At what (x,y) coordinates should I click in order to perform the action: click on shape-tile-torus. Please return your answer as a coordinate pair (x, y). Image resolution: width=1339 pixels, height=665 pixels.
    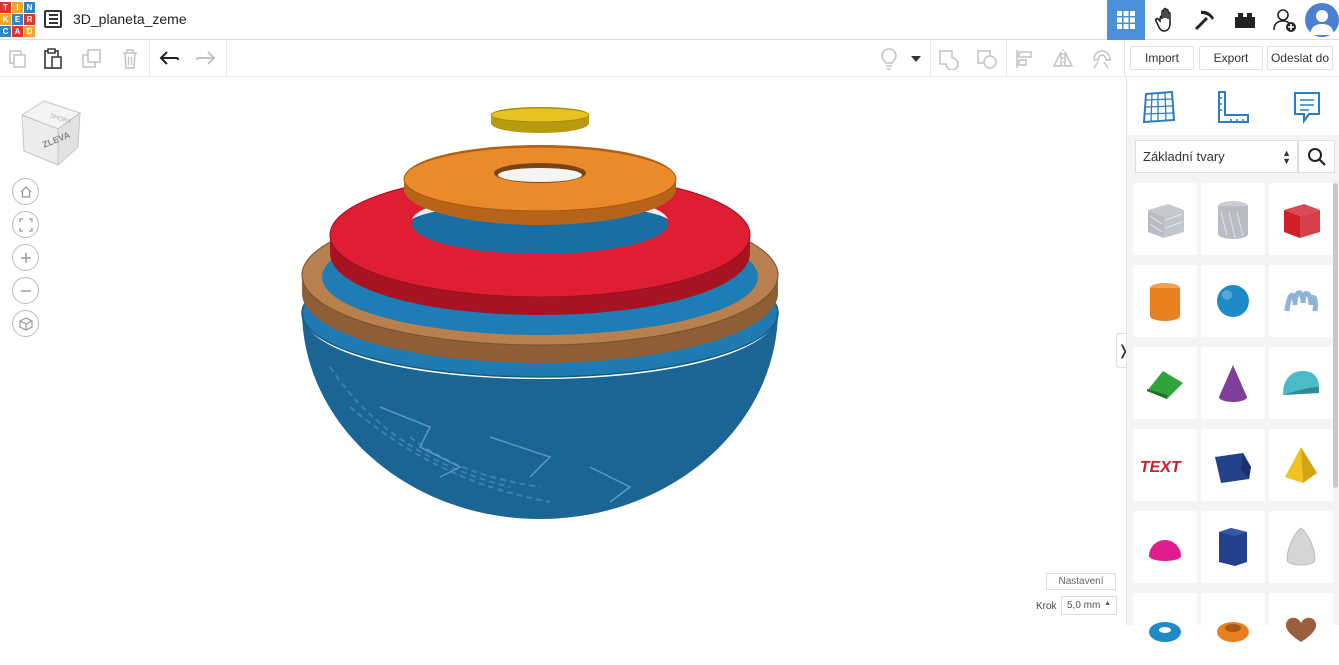
    Looking at the image, I should click on (1165, 629).